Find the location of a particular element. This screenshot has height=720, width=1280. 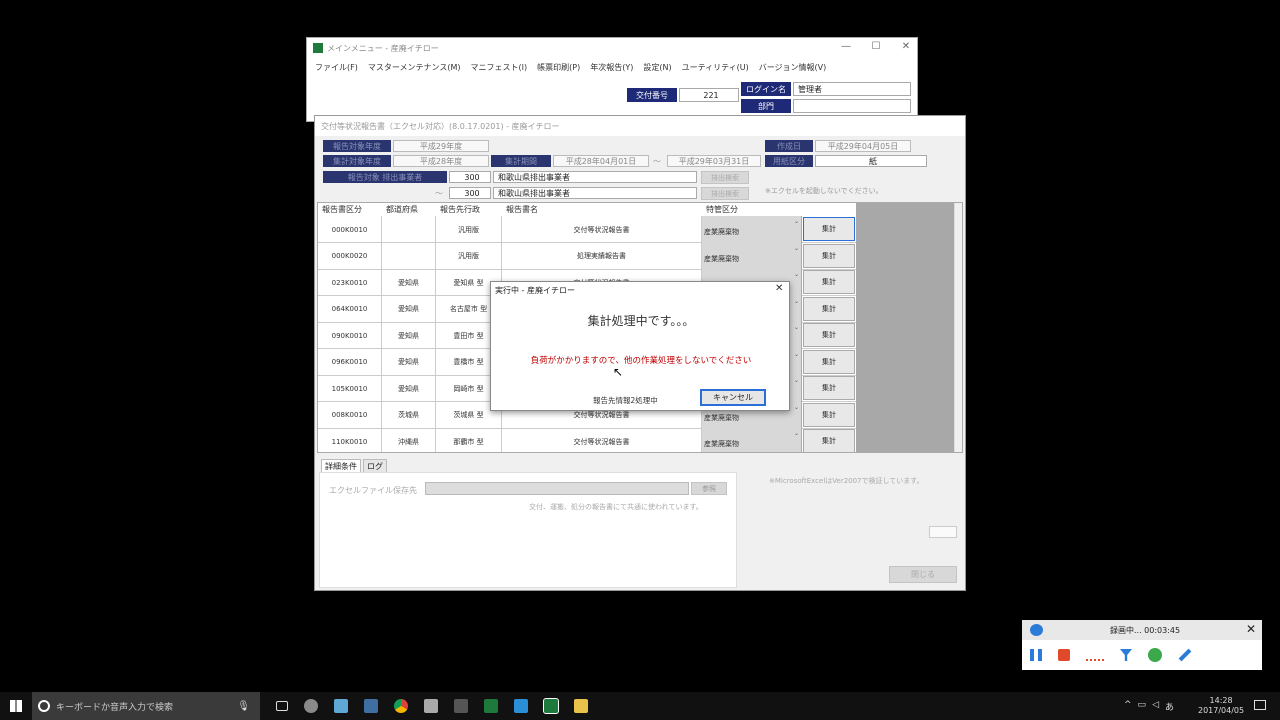

operator-tilde: ～ is located at coordinates (439, 193).